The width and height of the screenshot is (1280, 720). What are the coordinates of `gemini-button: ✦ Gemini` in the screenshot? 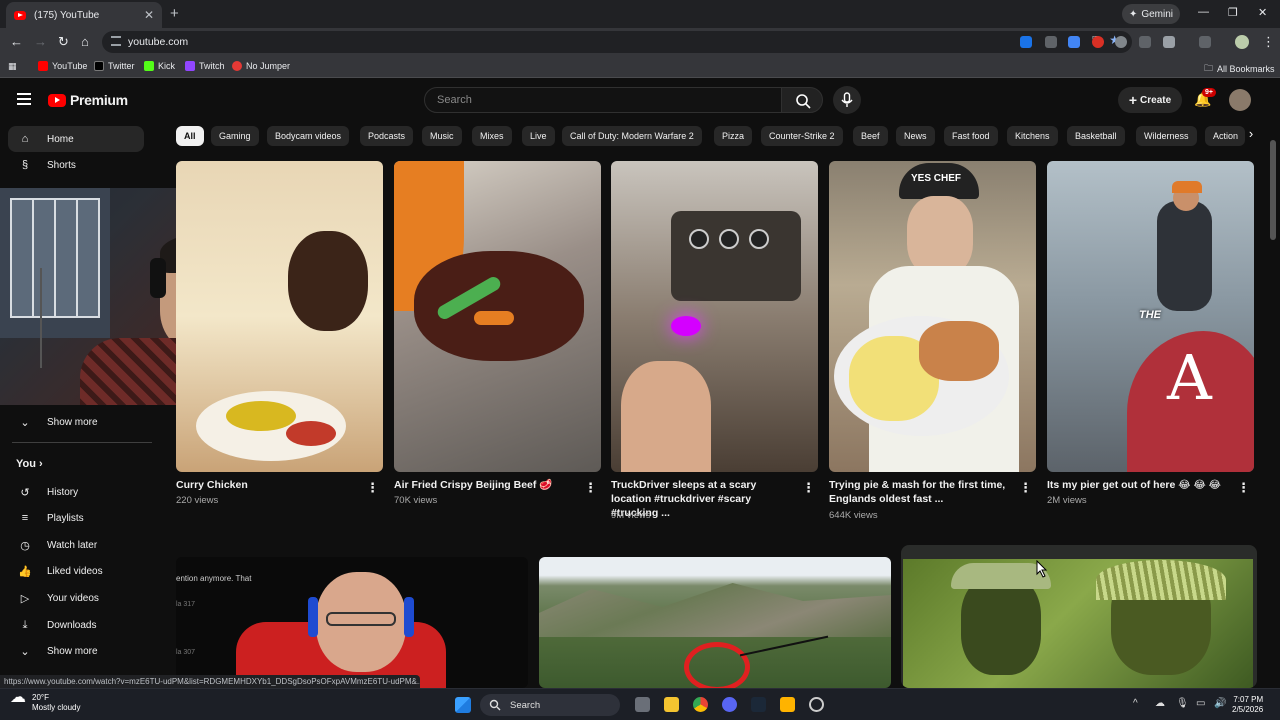 It's located at (1151, 14).